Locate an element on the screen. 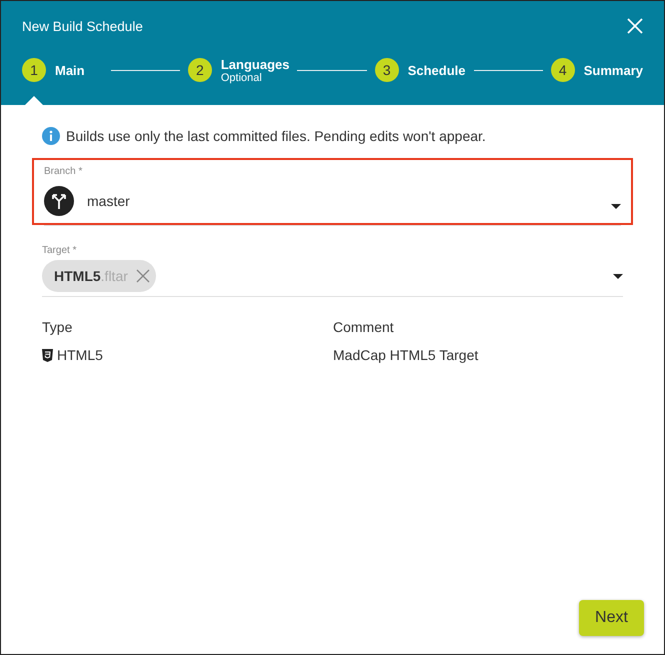 This screenshot has width=665, height=655. html5-icon is located at coordinates (47, 355).